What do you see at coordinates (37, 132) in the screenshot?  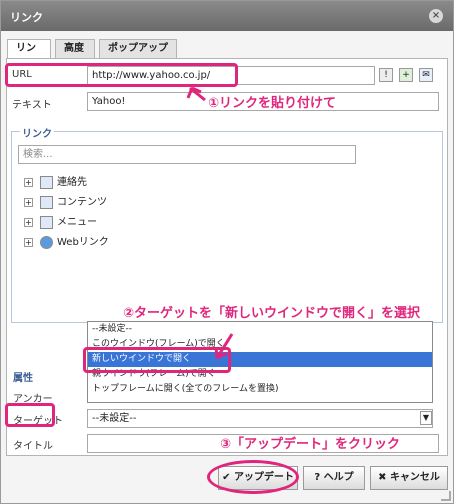 I see `link-group-title: リンク` at bounding box center [37, 132].